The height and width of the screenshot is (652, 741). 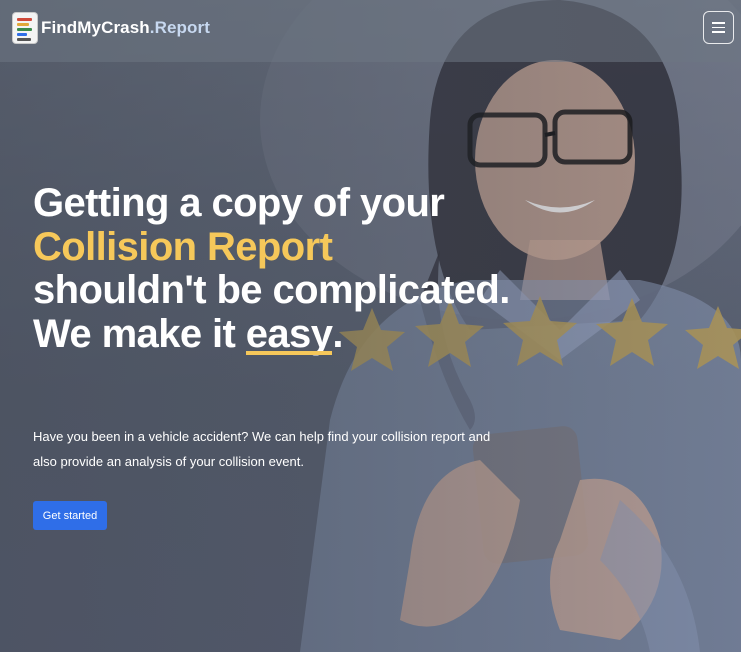 What do you see at coordinates (25, 28) in the screenshot?
I see `report-document-logo-icon` at bounding box center [25, 28].